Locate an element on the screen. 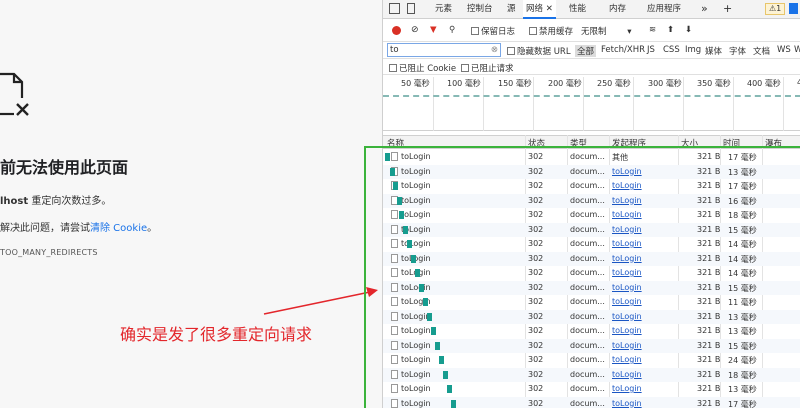  filter-type-ws: WS is located at coordinates (784, 50).